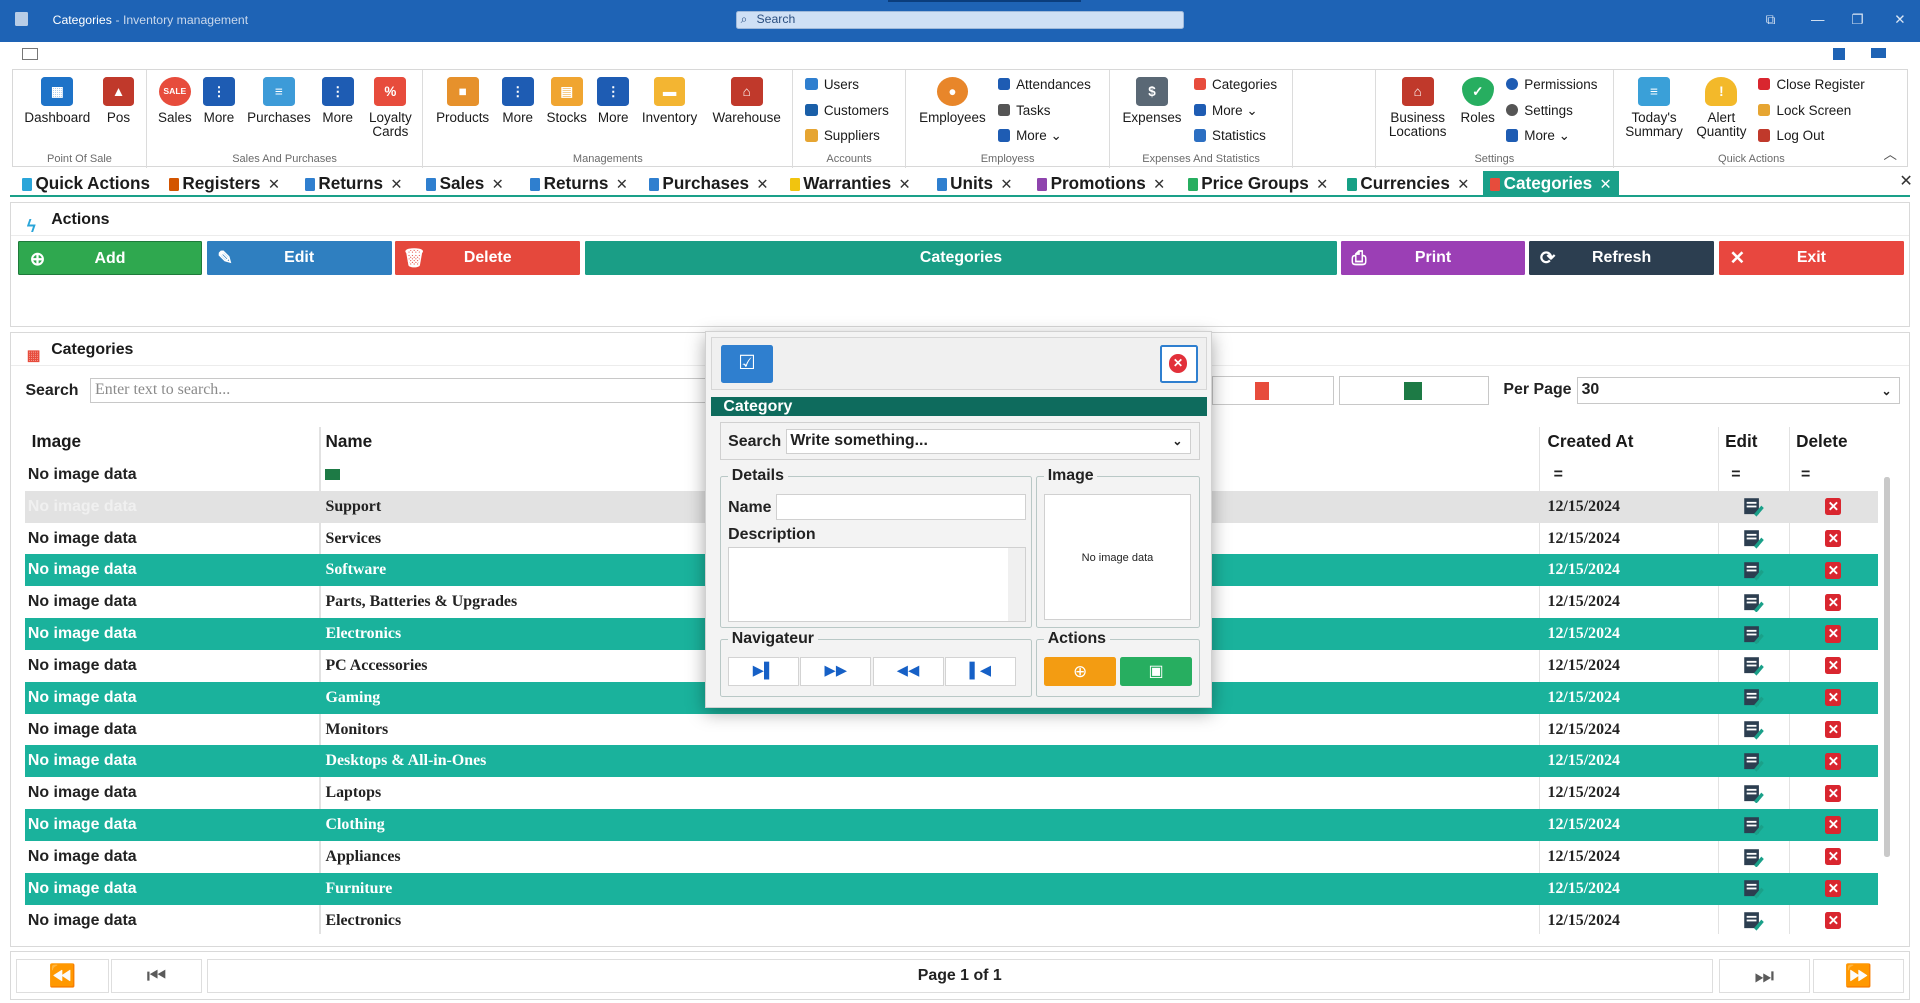  I want to click on delete-button: 🗑 Delete, so click(488, 258).